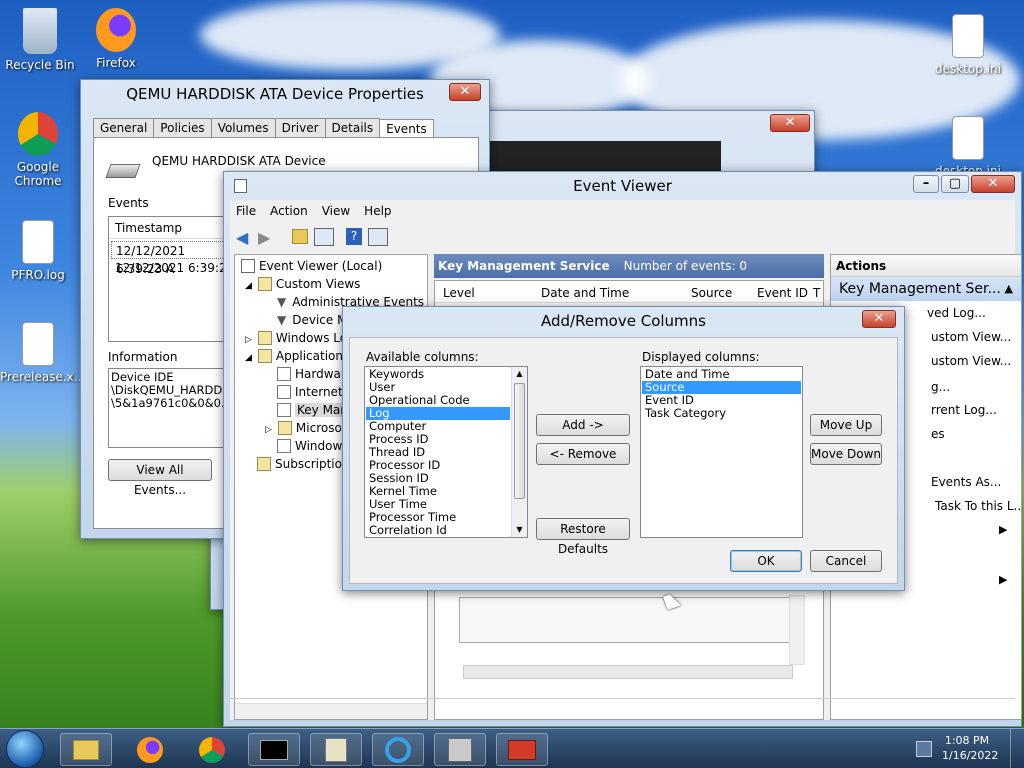 Image resolution: width=1024 pixels, height=768 pixels. What do you see at coordinates (352, 127) in the screenshot?
I see `tab-details: Details` at bounding box center [352, 127].